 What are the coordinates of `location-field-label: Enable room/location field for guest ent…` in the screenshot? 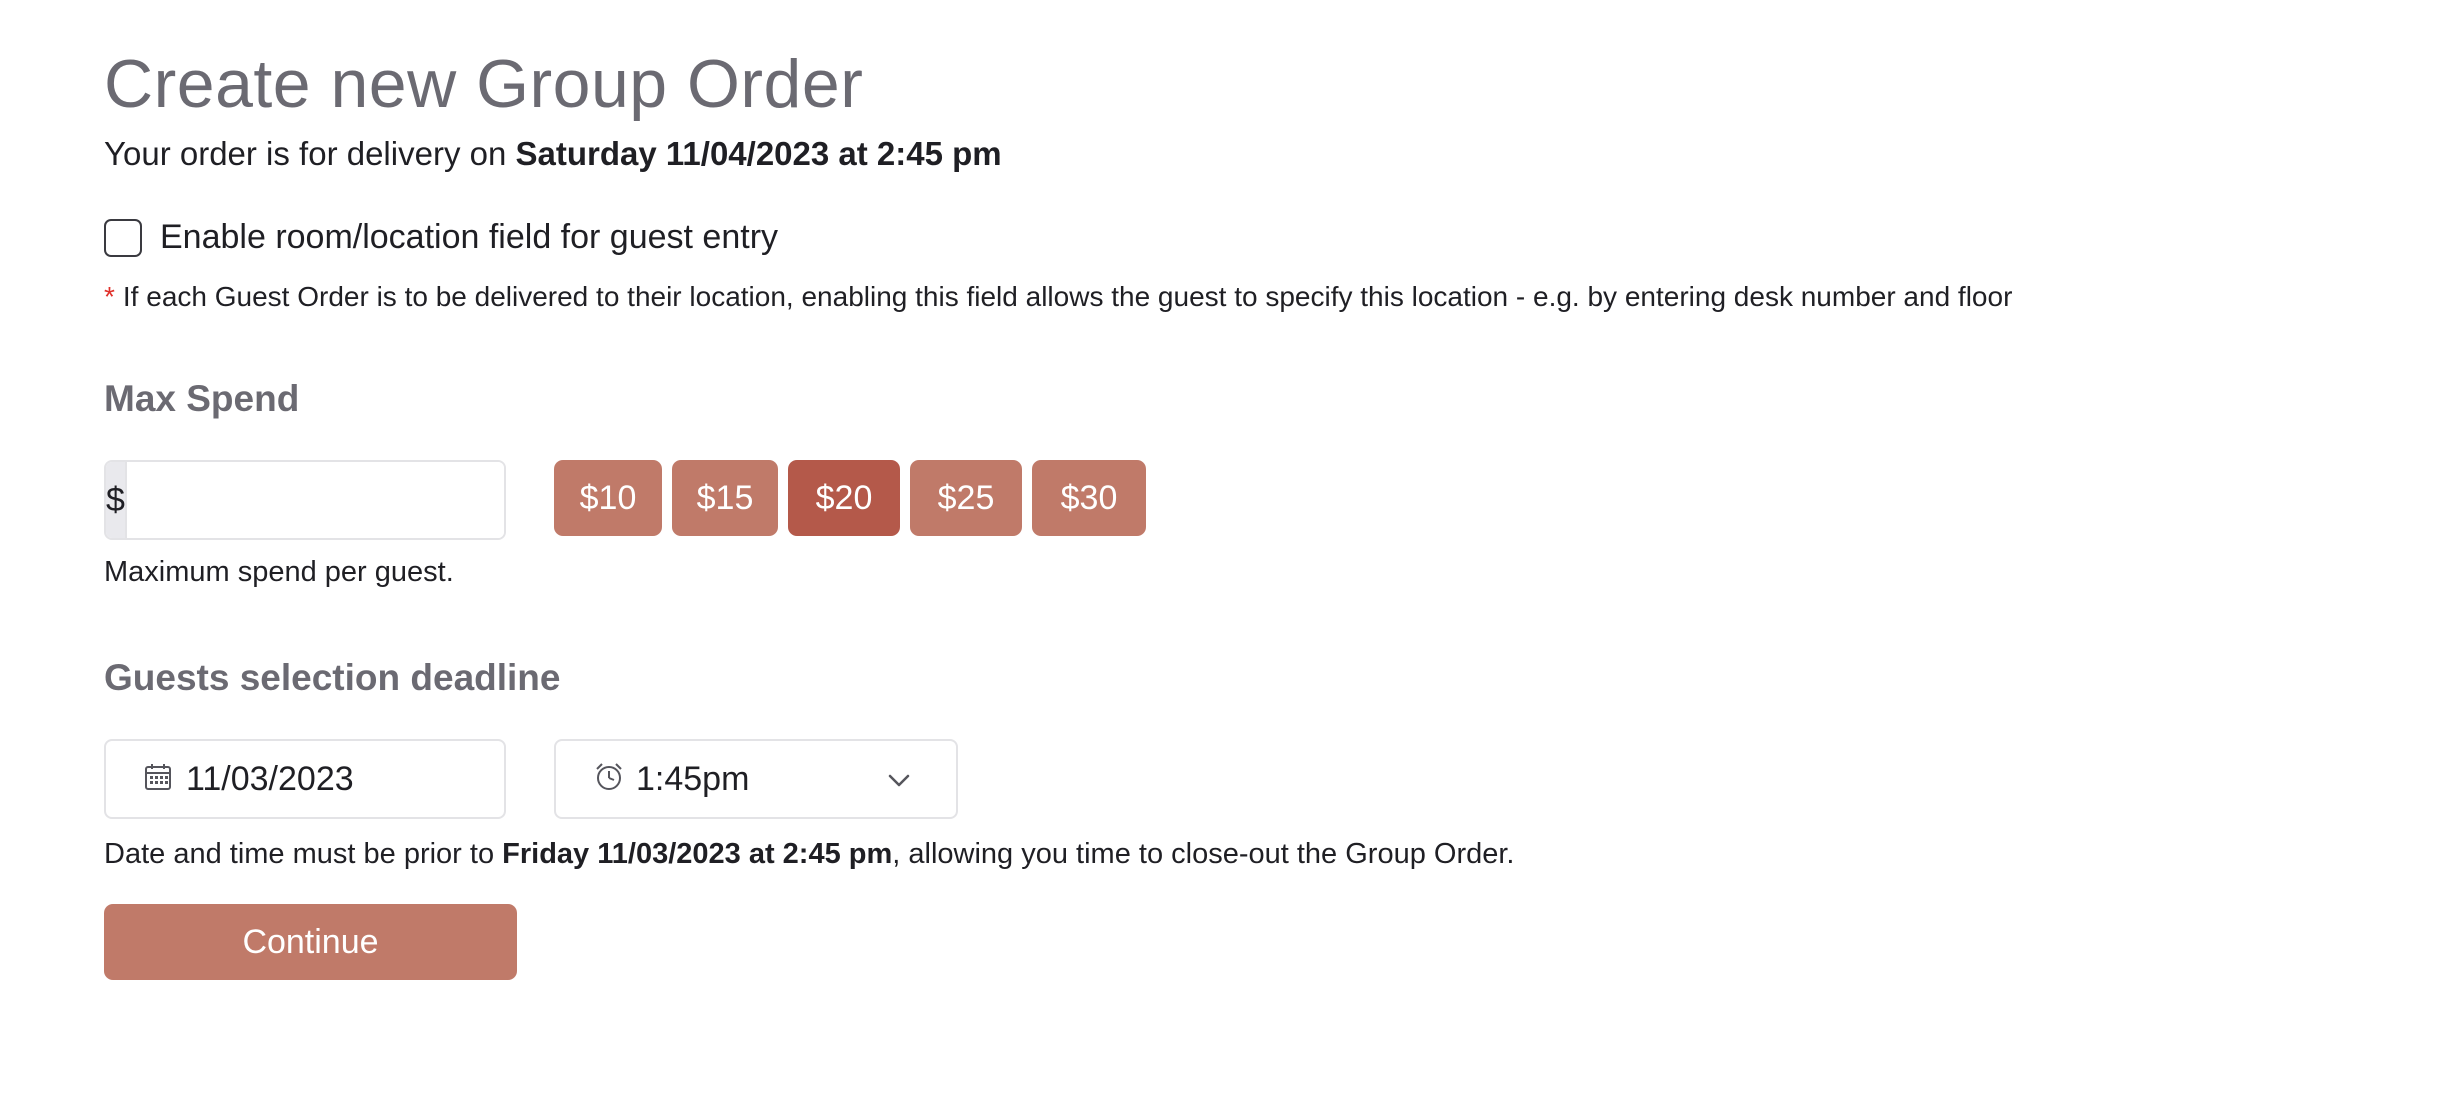 It's located at (469, 237).